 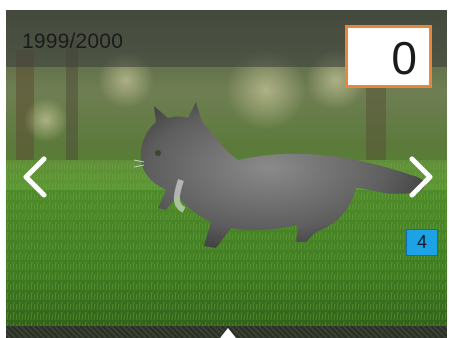 I want to click on photo-count-badge: 4, so click(x=422, y=242).